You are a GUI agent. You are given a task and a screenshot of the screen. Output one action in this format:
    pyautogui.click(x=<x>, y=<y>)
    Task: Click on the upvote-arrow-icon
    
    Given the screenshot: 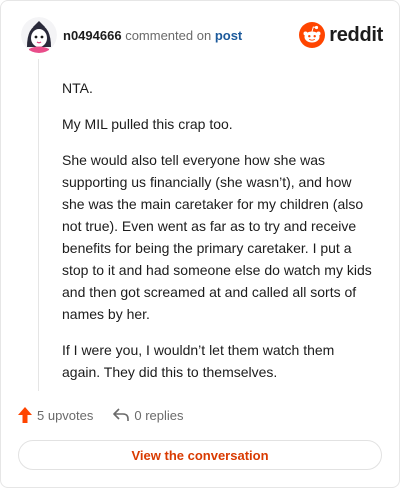 What is the action you would take?
    pyautogui.click(x=25, y=415)
    